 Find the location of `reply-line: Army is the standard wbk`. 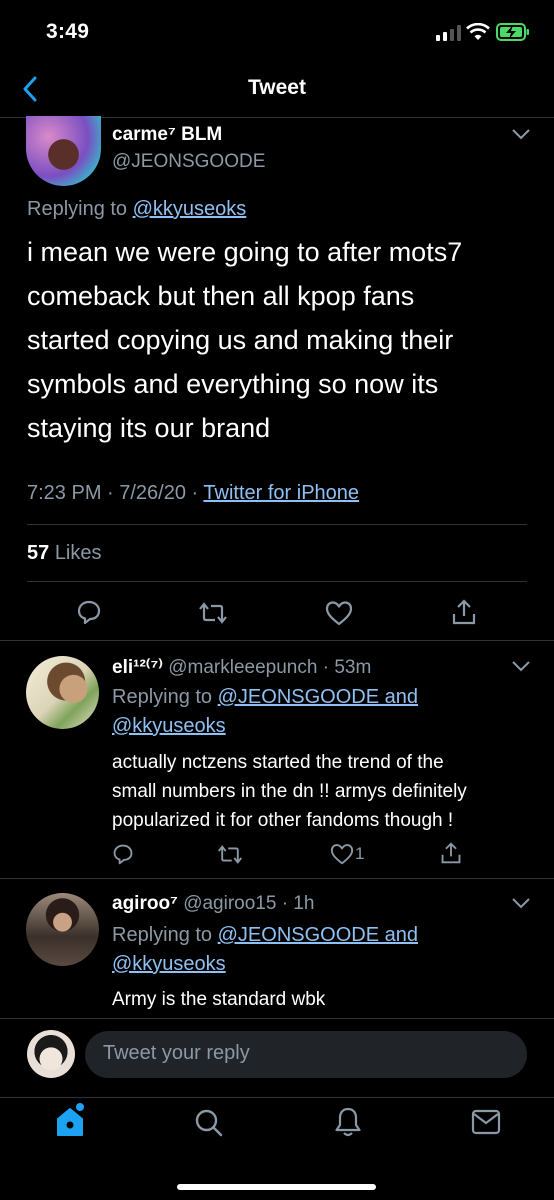

reply-line: Army is the standard wbk is located at coordinates (219, 999).